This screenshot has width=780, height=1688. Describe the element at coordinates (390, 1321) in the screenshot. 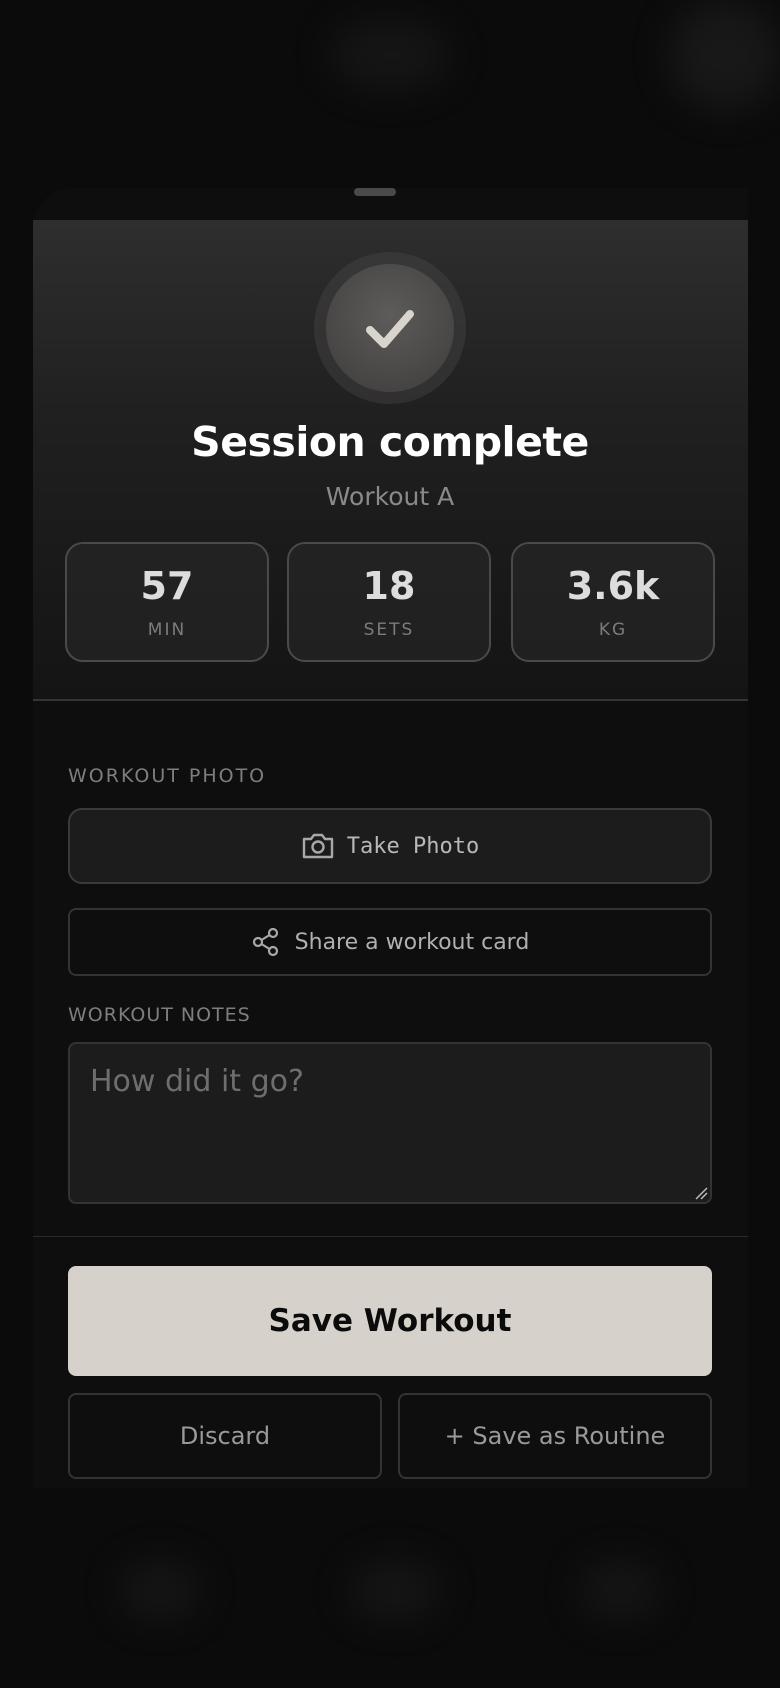

I see `save-workout-button: Save Workout` at that location.